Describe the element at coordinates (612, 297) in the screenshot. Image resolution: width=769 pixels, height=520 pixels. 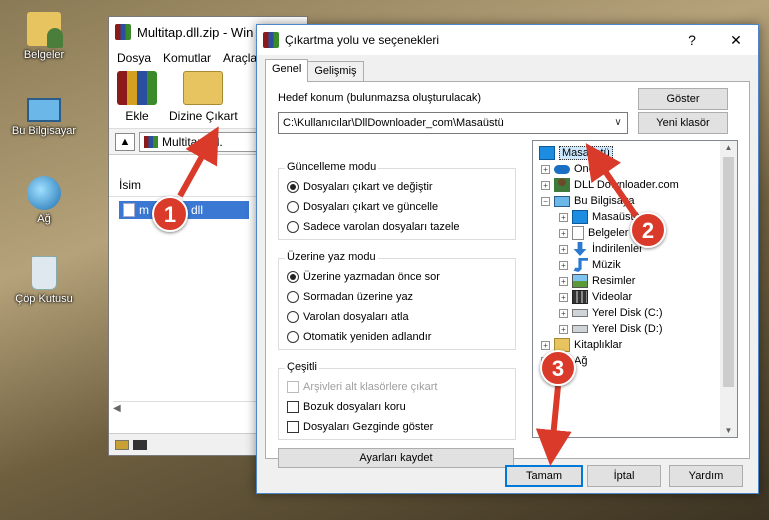
I see `tree-node-label: Videolar` at that location.